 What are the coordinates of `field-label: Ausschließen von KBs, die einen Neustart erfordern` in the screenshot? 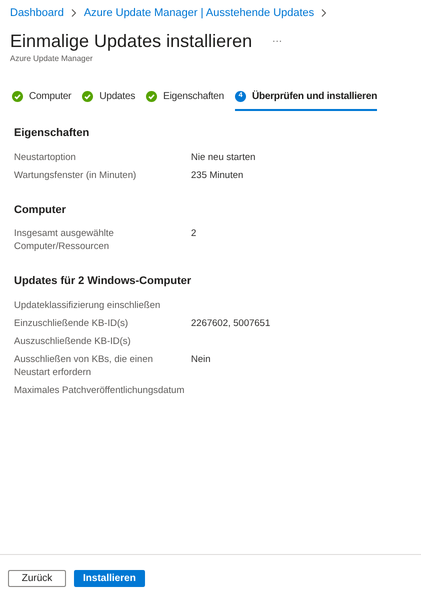 It's located at (84, 365).